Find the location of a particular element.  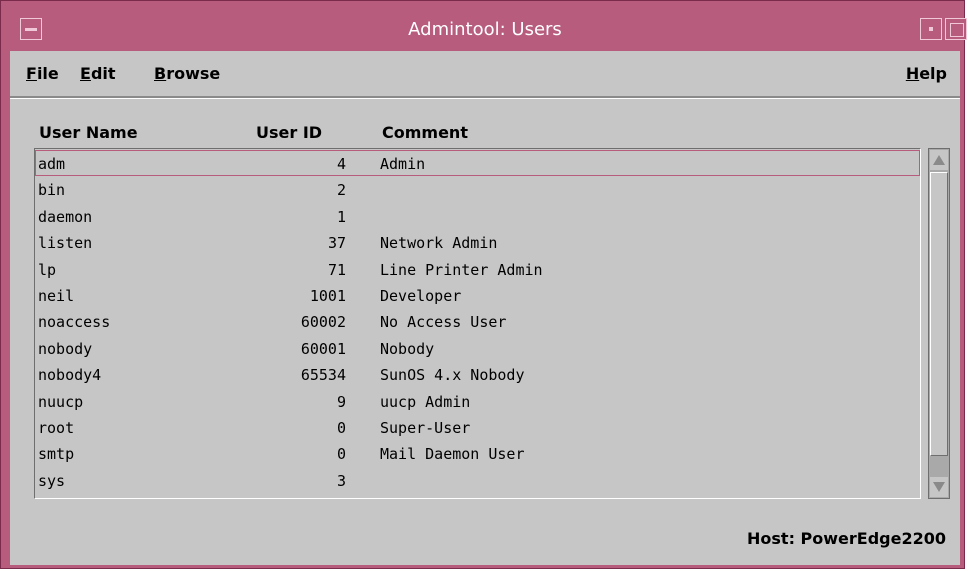

user-row: noaccess 60002 No Access User is located at coordinates (477, 321).